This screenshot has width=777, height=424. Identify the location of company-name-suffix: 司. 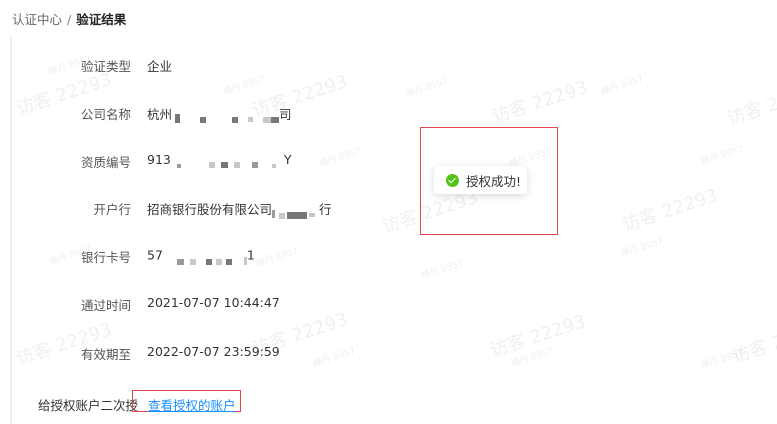
(285, 114).